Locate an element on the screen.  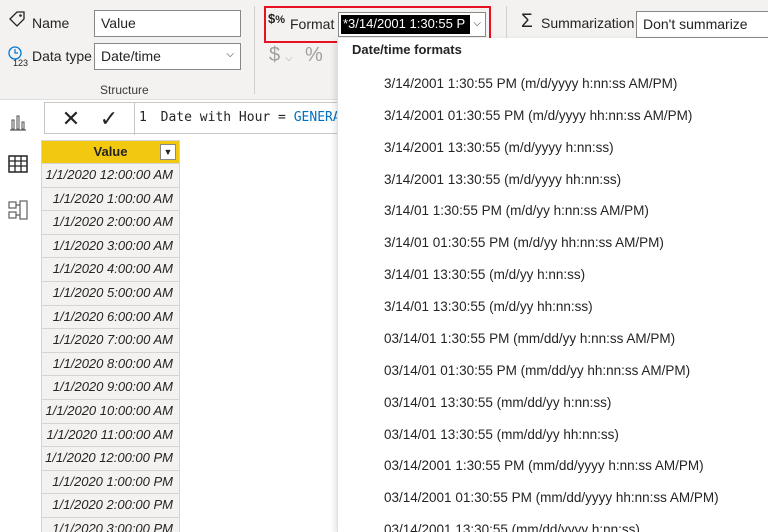
filter-dropdown-icon: ▼ is located at coordinates (168, 152).